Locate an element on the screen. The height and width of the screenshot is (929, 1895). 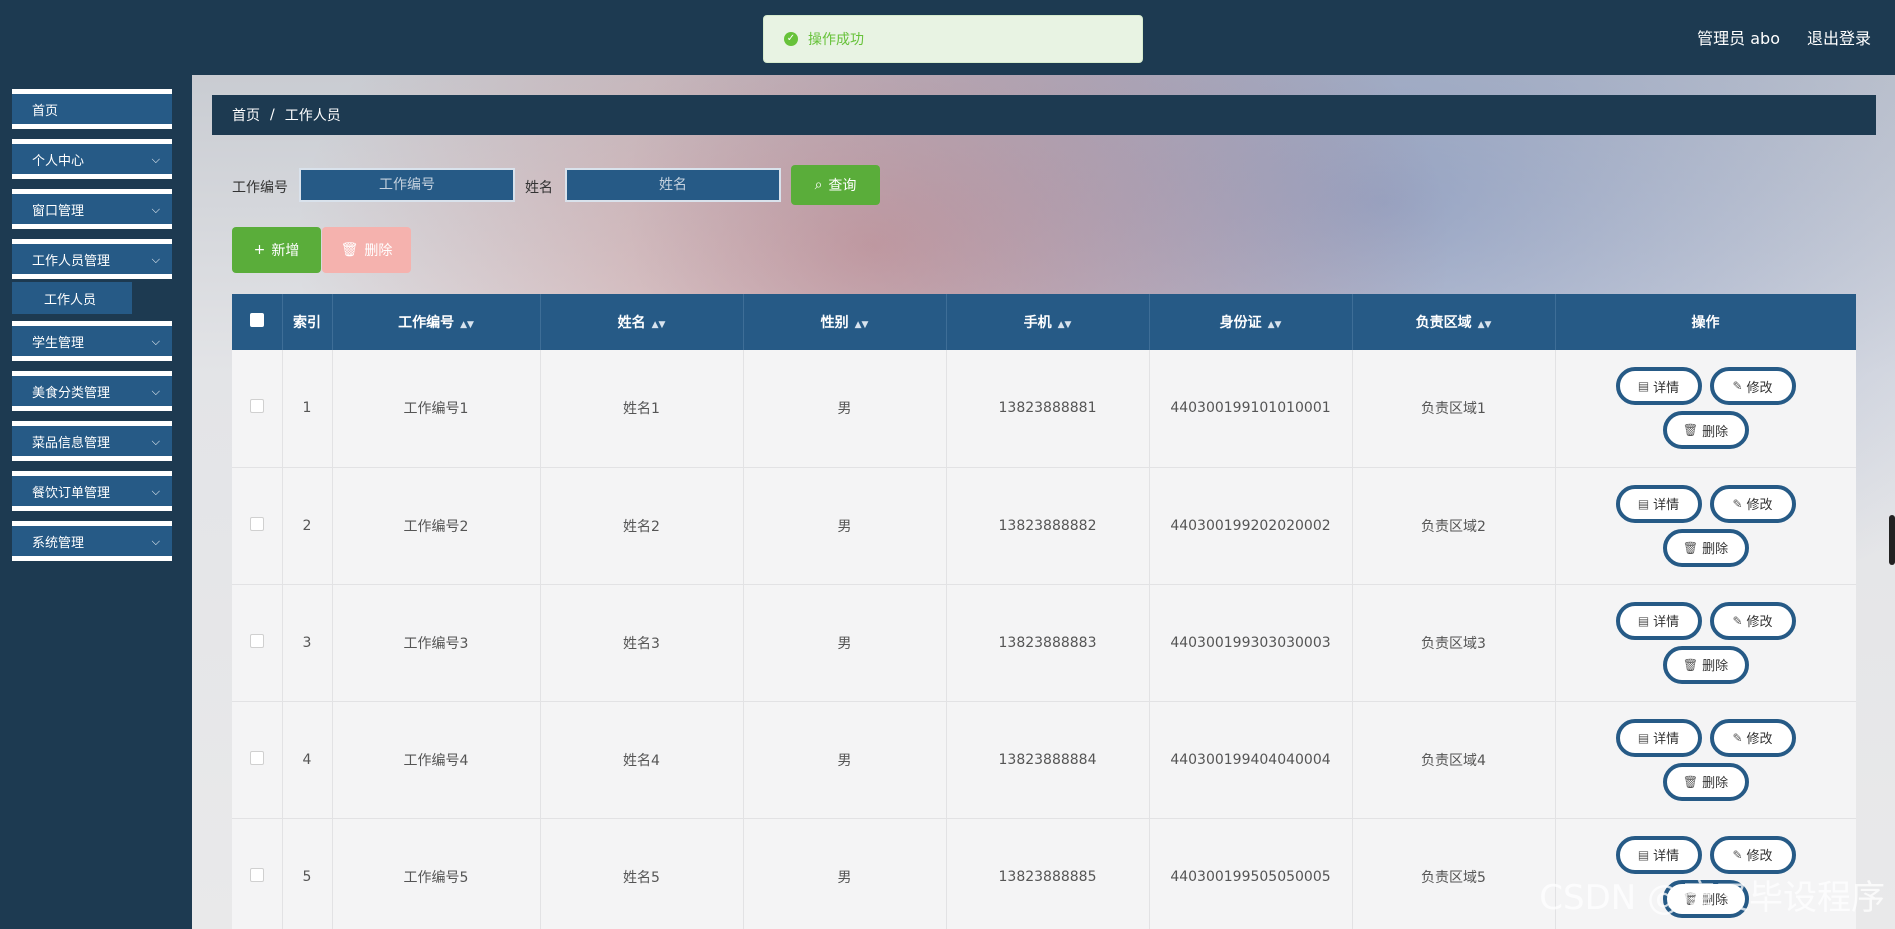
sidebar-item-label: 学生管理 is located at coordinates (58, 343).